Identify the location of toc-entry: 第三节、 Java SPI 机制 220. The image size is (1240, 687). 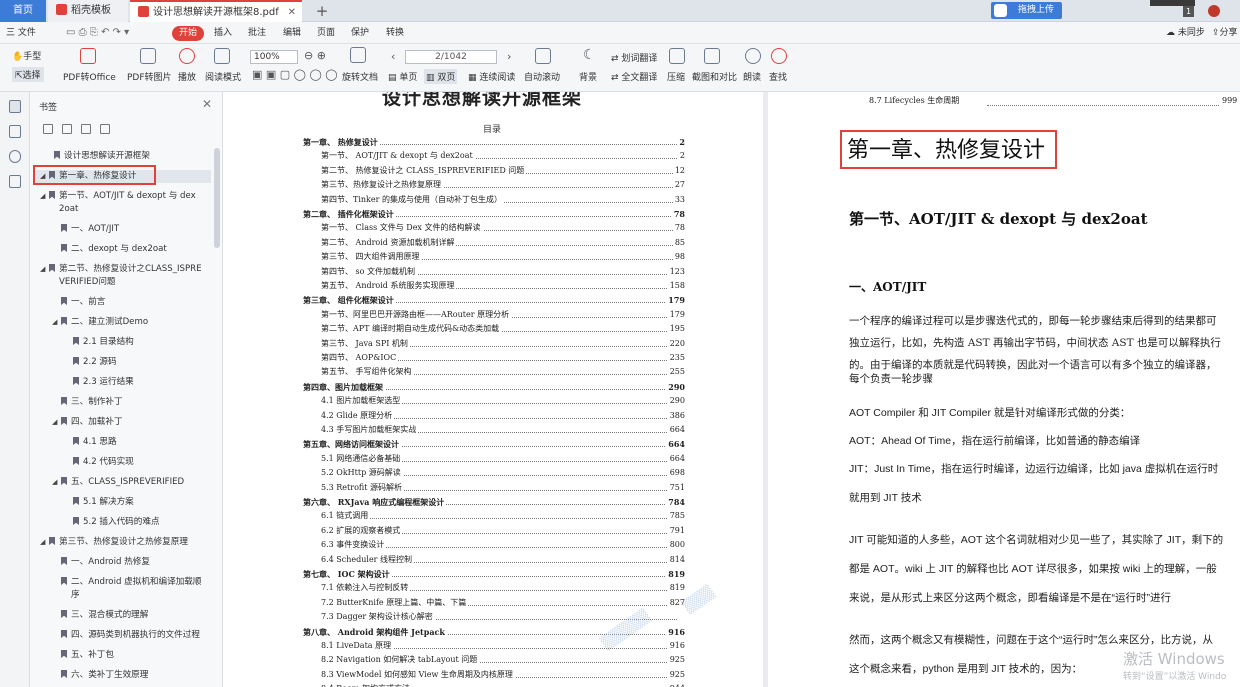
(503, 343).